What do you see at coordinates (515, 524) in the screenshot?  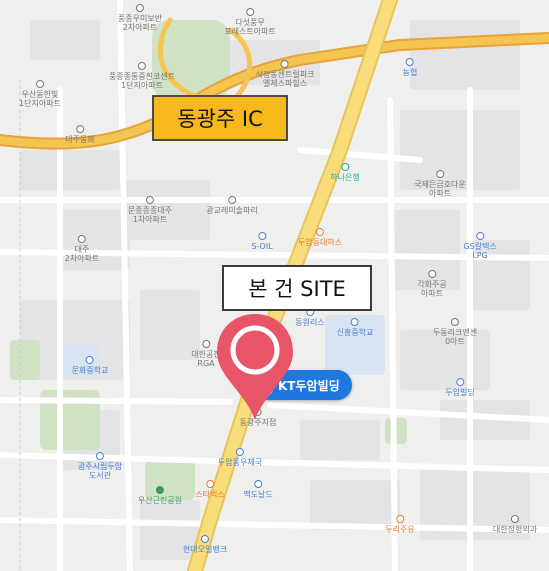 I see `poi-ac: 대한정형외과` at bounding box center [515, 524].